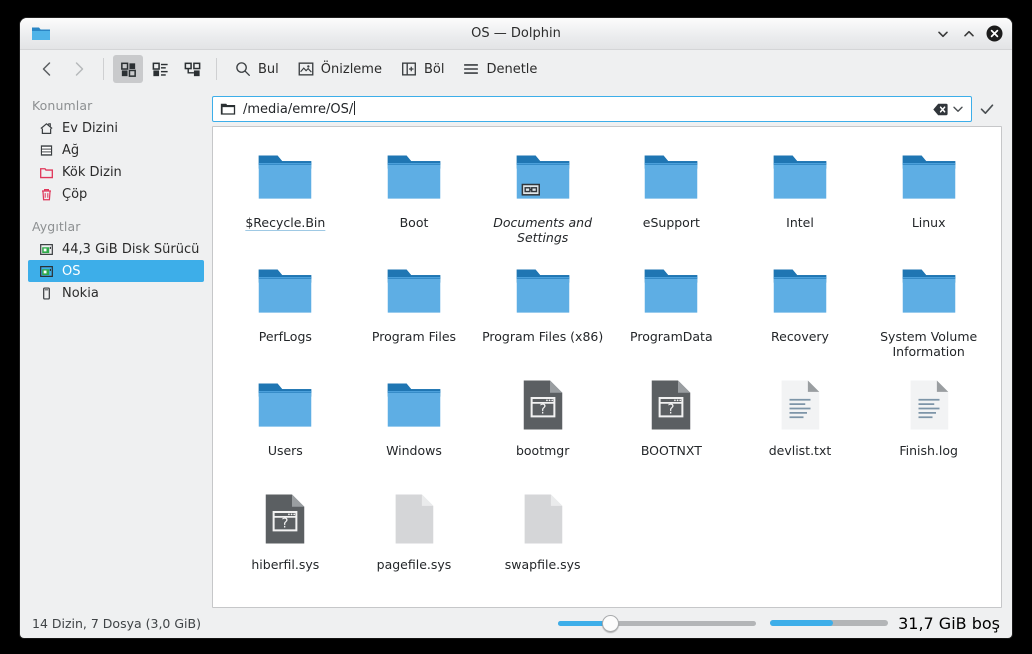 This screenshot has width=1032, height=654. I want to click on file-item: Linux, so click(928, 198).